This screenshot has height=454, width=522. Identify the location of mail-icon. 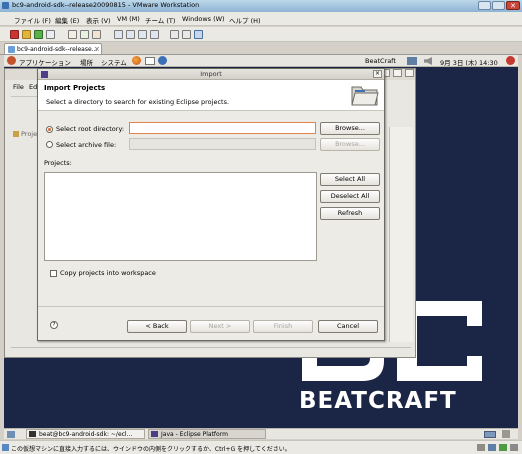
(150, 61).